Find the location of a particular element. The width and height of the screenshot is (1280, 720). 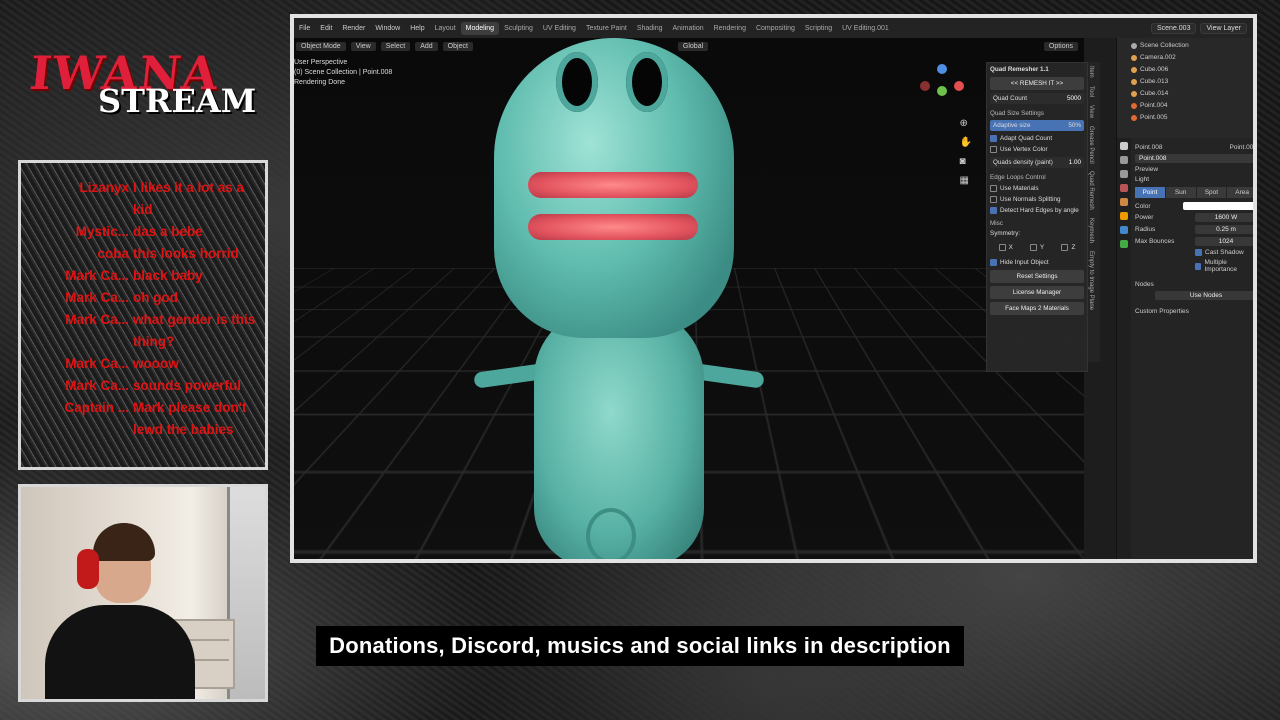

mode-select: Object Mode is located at coordinates (321, 46).